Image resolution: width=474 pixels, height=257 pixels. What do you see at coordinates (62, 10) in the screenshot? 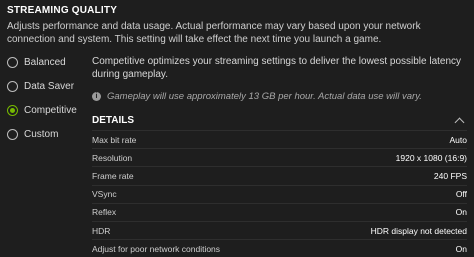
I see `section-title: STREAMING QUALITY` at bounding box center [62, 10].